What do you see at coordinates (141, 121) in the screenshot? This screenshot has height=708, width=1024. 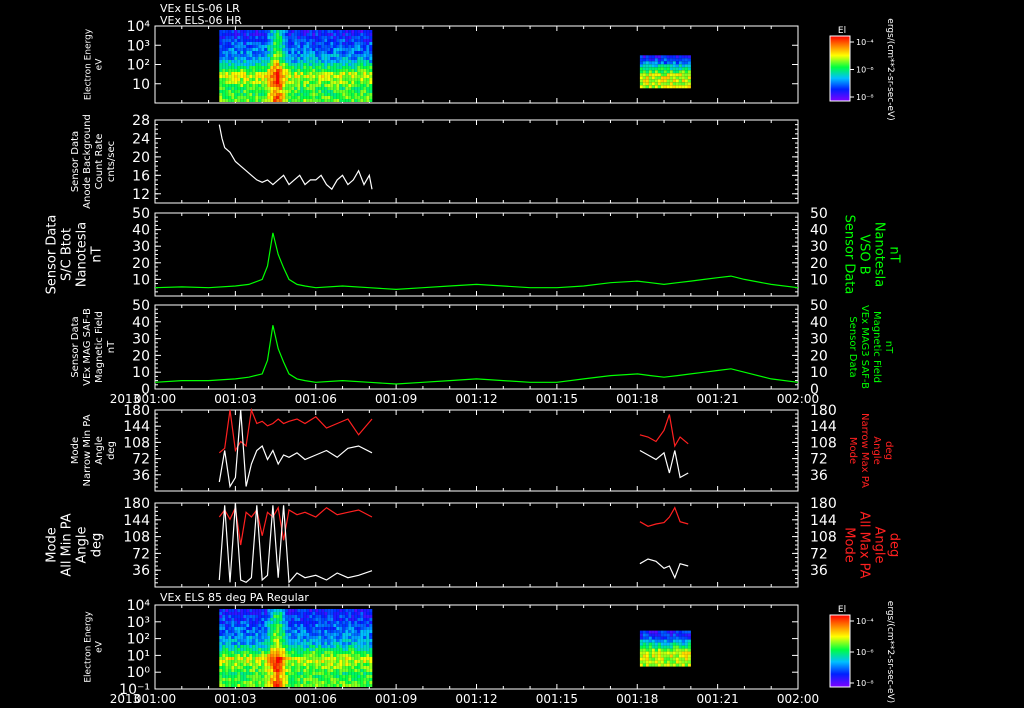 I see `y-tick-label: 28` at bounding box center [141, 121].